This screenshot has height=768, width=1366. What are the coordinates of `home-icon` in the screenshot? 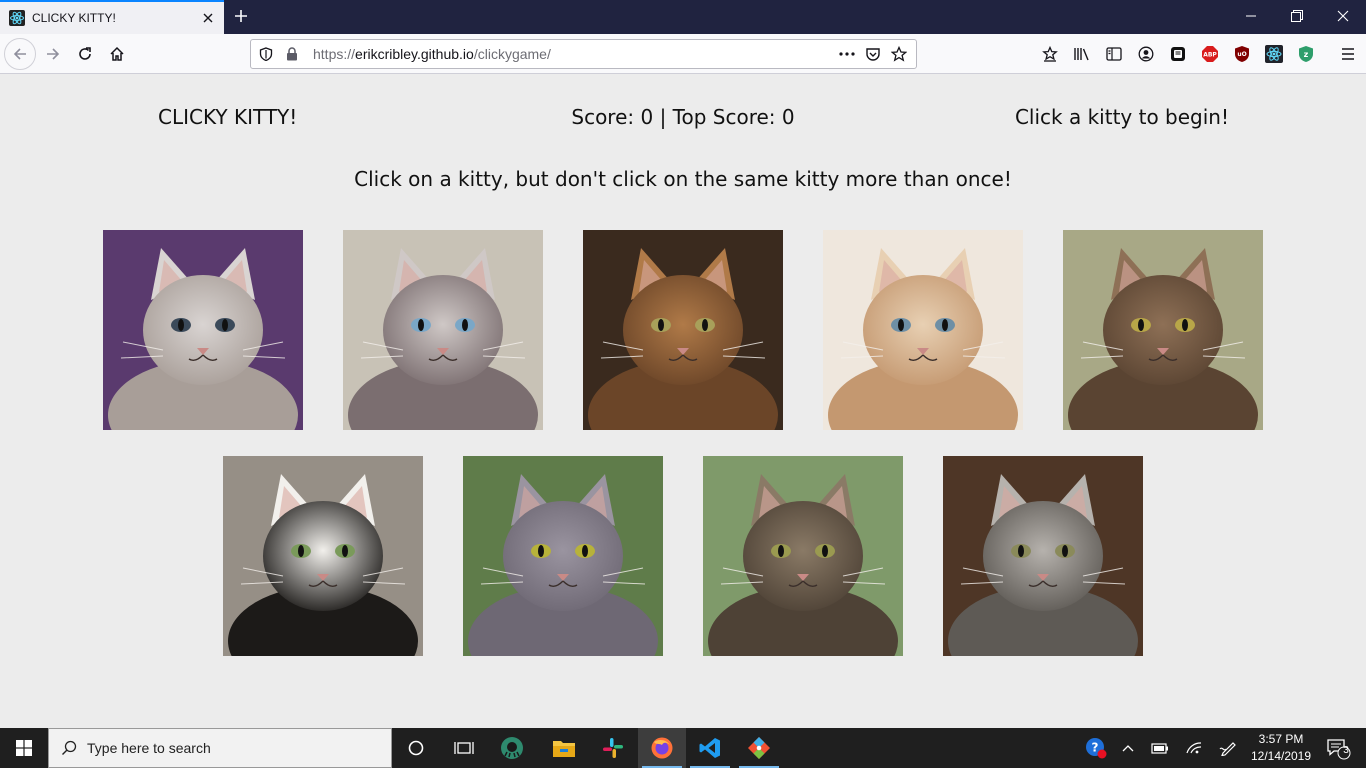 It's located at (117, 54).